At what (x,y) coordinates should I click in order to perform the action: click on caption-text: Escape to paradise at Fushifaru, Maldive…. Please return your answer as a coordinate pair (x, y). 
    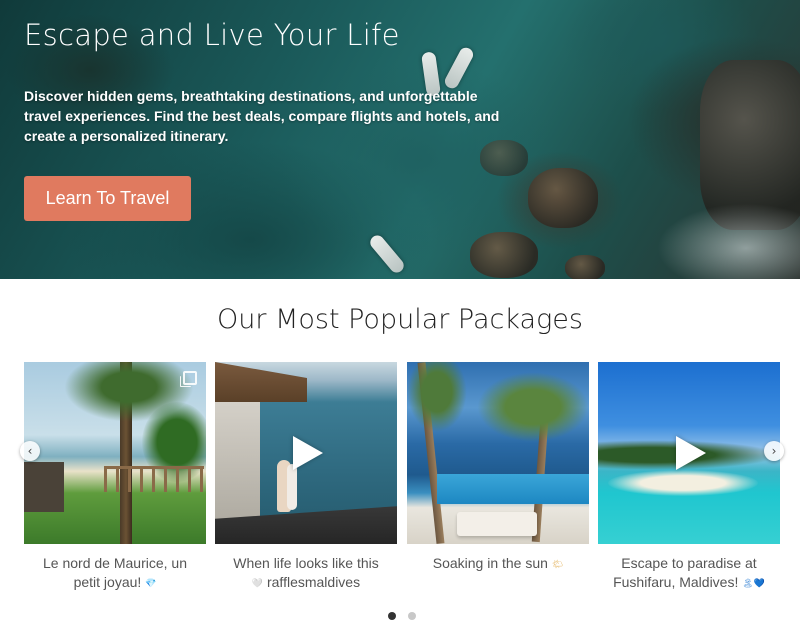
    Looking at the image, I should click on (685, 572).